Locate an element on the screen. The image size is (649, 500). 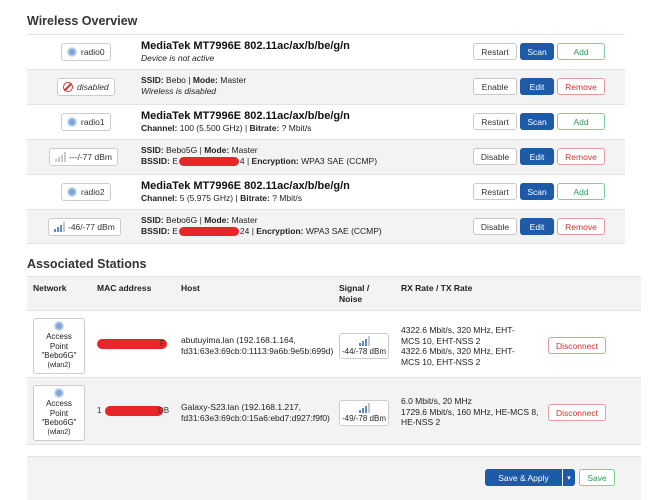
disabled-badge: disabled is located at coordinates (86, 87).